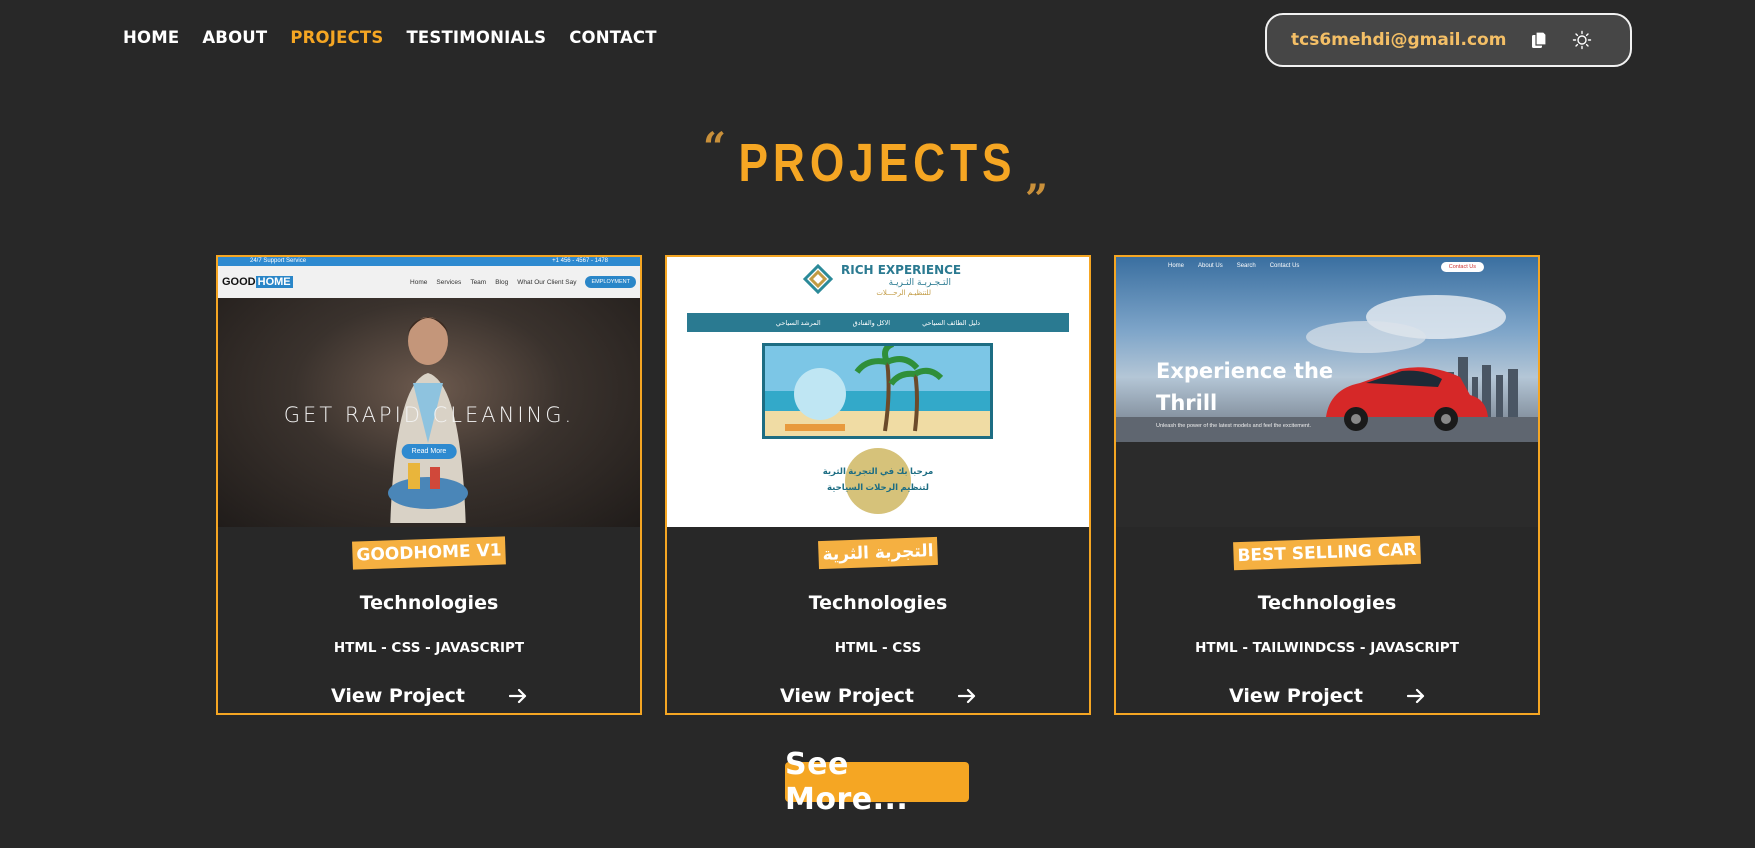 The width and height of the screenshot is (1755, 848). I want to click on sun-icon, so click(1582, 40).